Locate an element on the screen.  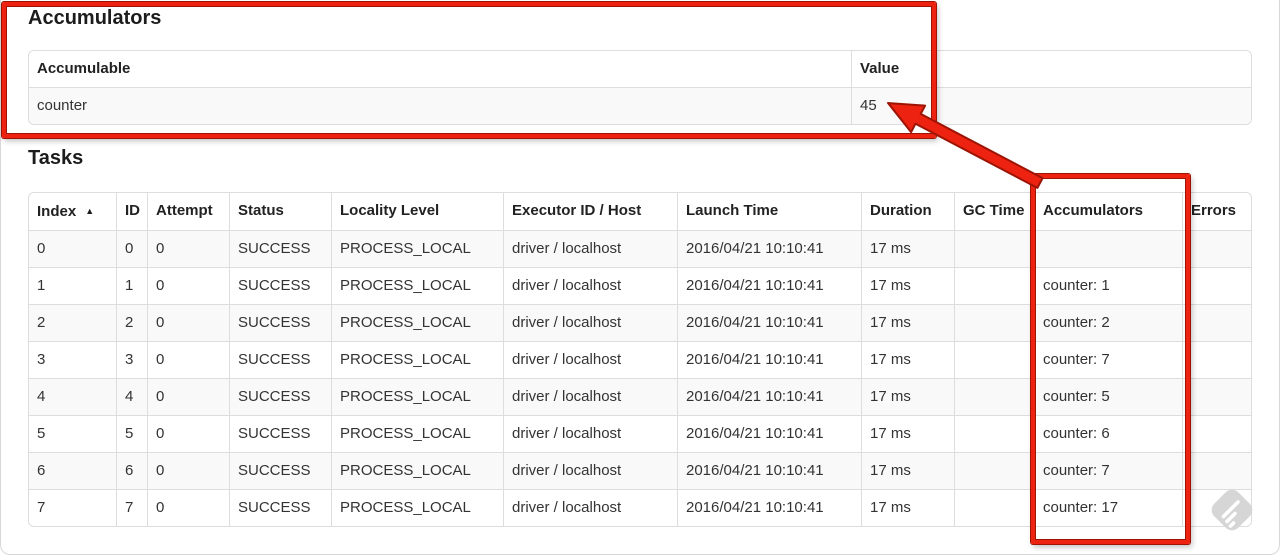
accumulators-section-title: Accumulators is located at coordinates (95, 18).